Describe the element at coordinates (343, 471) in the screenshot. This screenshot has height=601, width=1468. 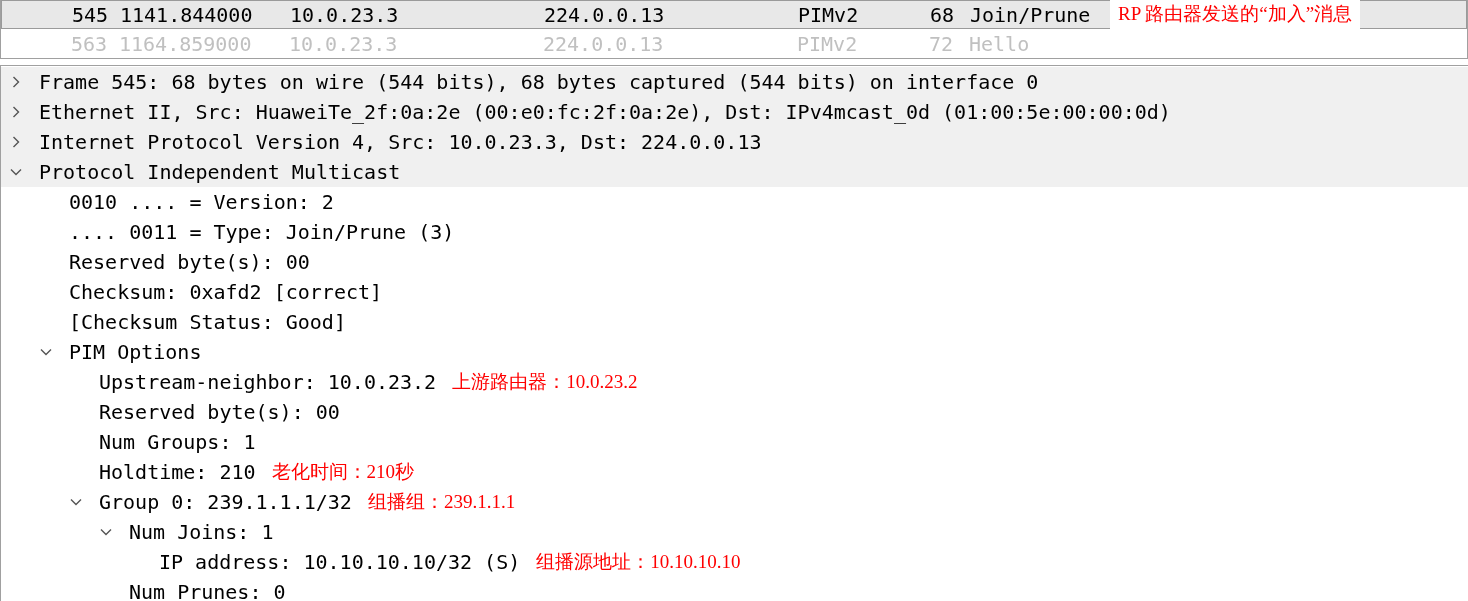
I see `annotation-note: 老化时间：210秒` at that location.